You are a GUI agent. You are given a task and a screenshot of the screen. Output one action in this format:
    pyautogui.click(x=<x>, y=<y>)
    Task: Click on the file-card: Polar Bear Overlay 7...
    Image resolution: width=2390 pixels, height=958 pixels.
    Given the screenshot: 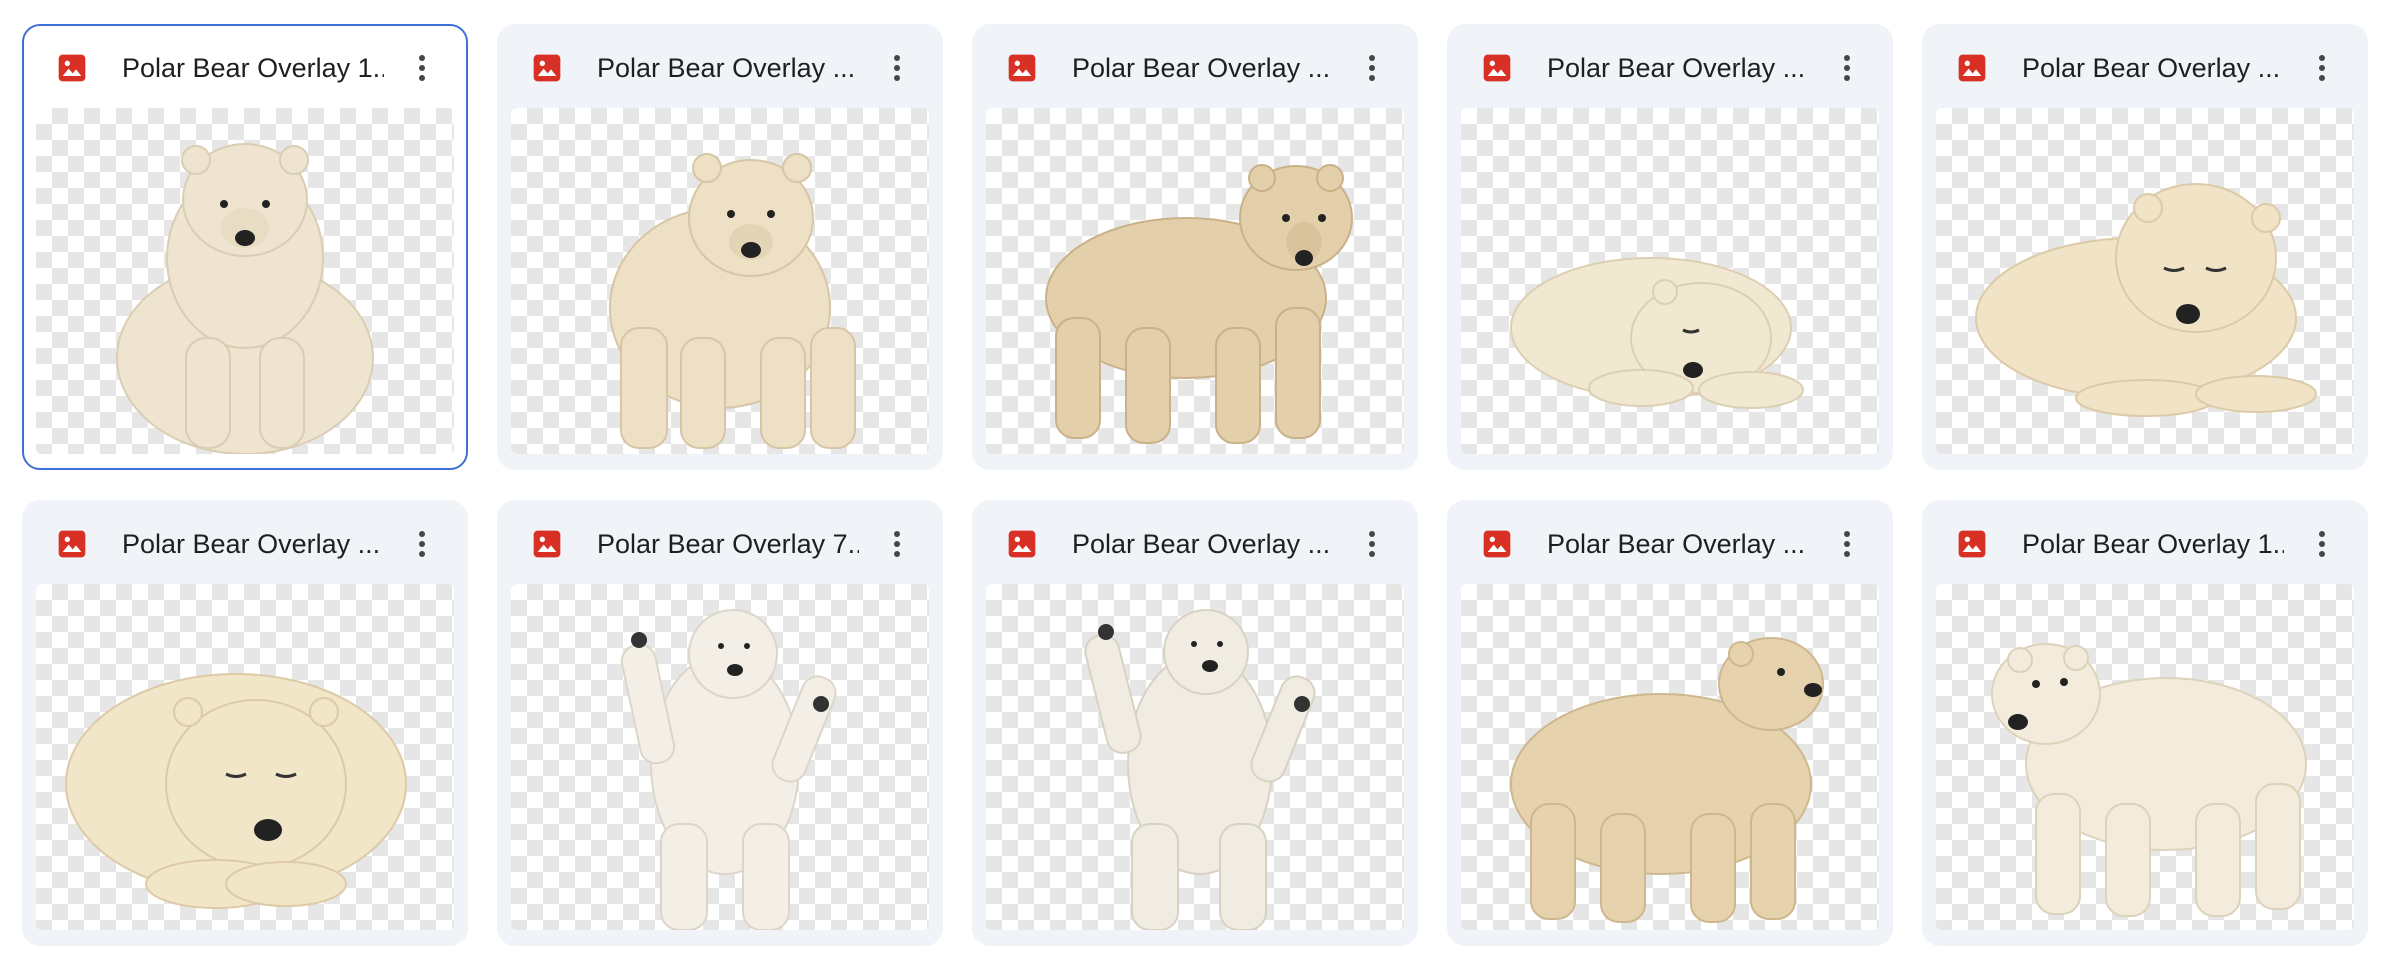 What is the action you would take?
    pyautogui.click(x=720, y=723)
    